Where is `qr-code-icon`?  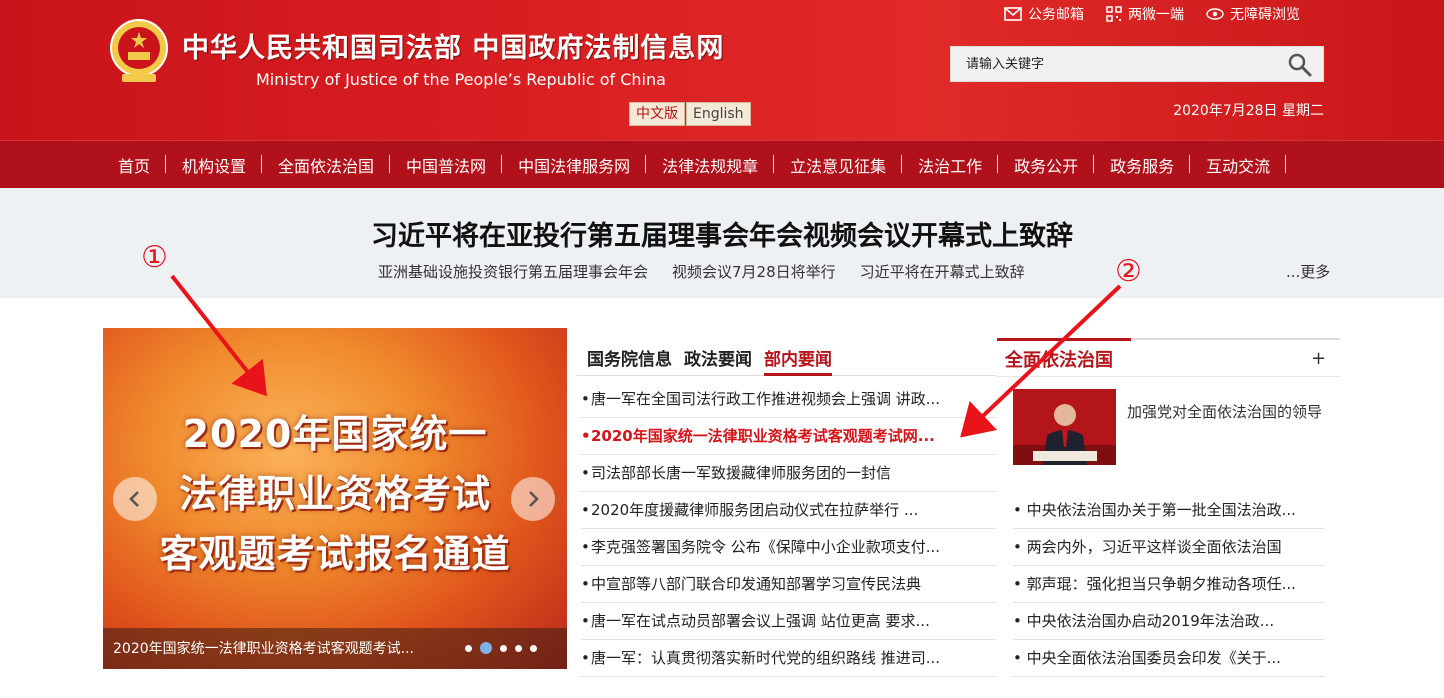
qr-code-icon is located at coordinates (1114, 14).